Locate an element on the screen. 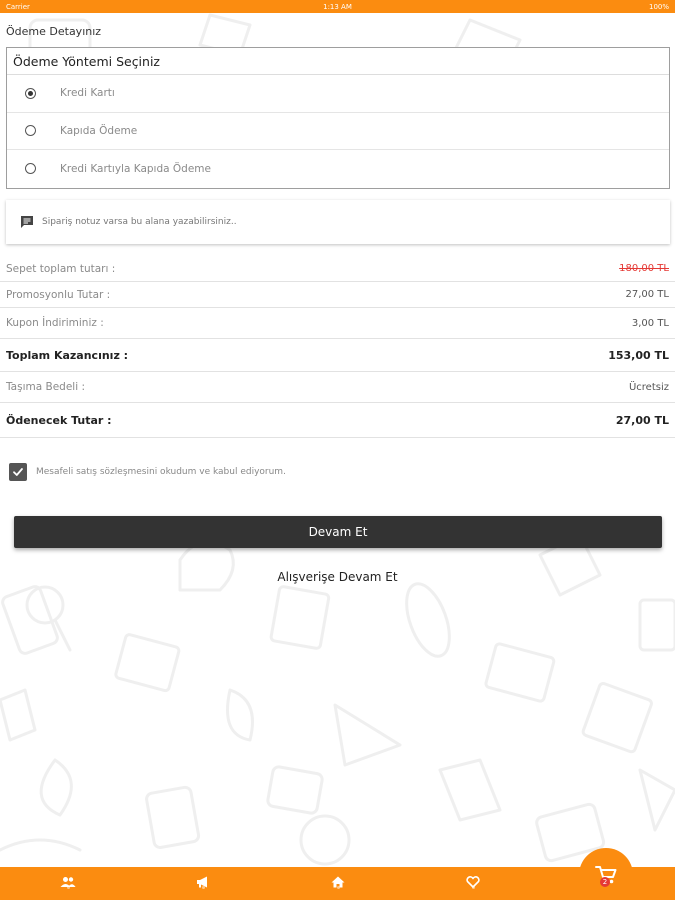  payment-details-title: Ödeme Detayınız is located at coordinates (54, 31).